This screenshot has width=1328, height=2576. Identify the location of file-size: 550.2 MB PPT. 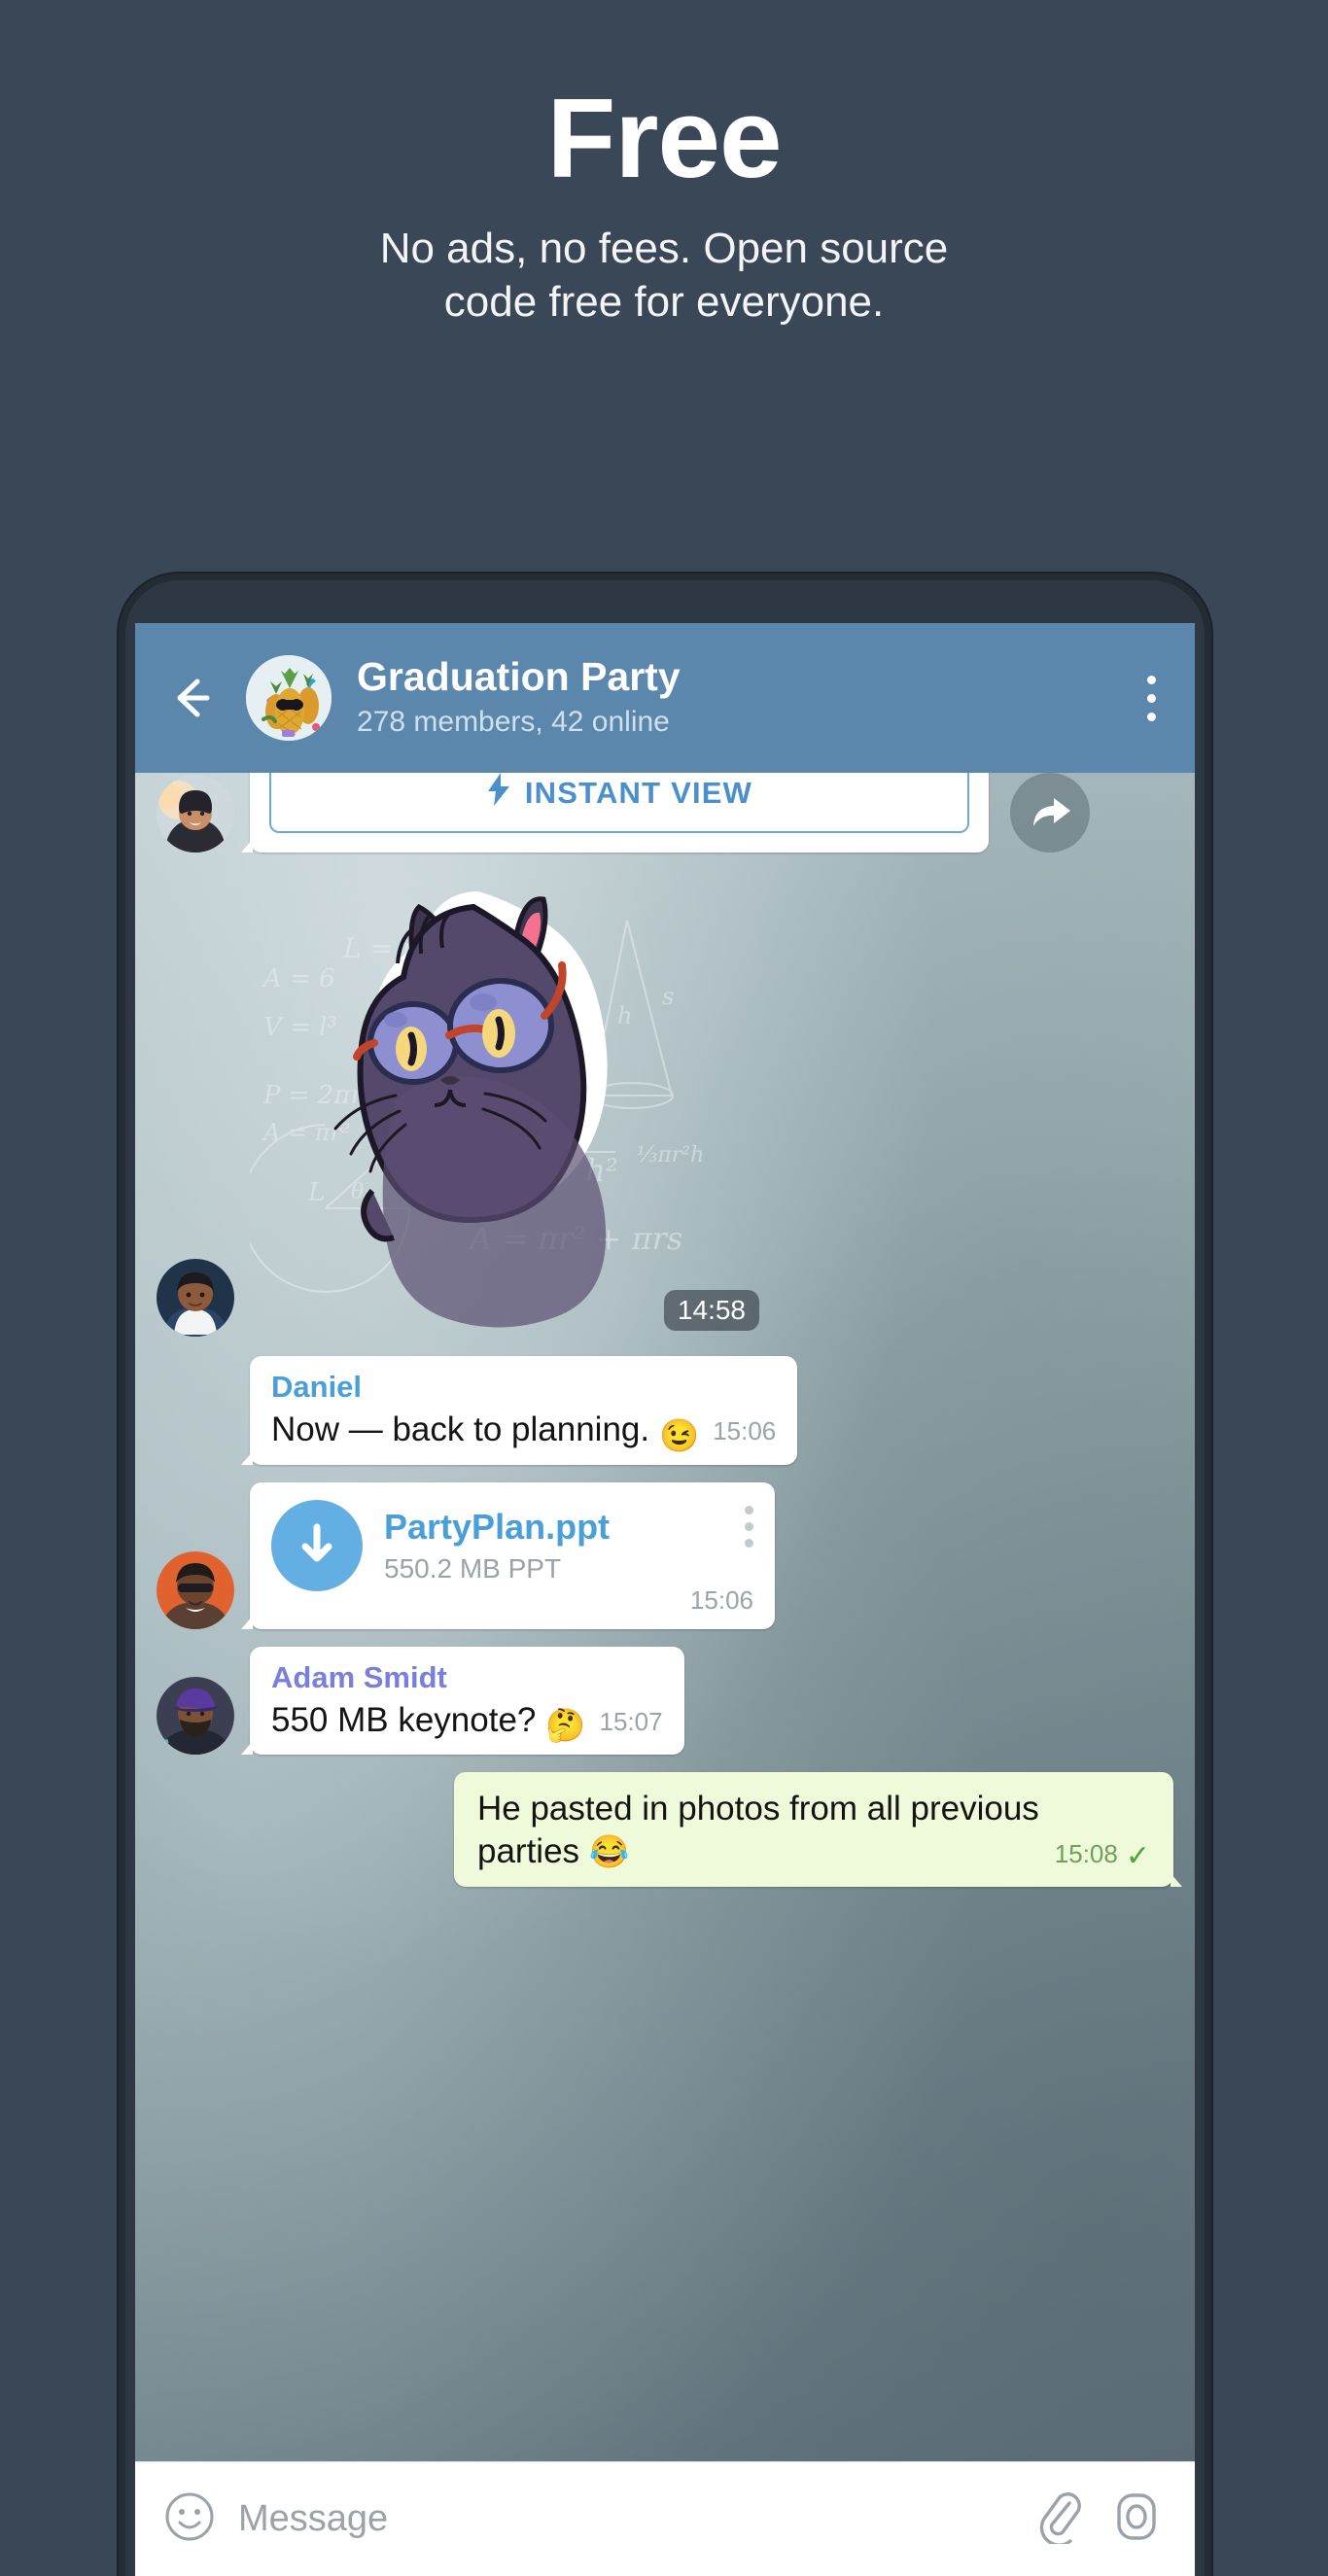
(473, 1569).